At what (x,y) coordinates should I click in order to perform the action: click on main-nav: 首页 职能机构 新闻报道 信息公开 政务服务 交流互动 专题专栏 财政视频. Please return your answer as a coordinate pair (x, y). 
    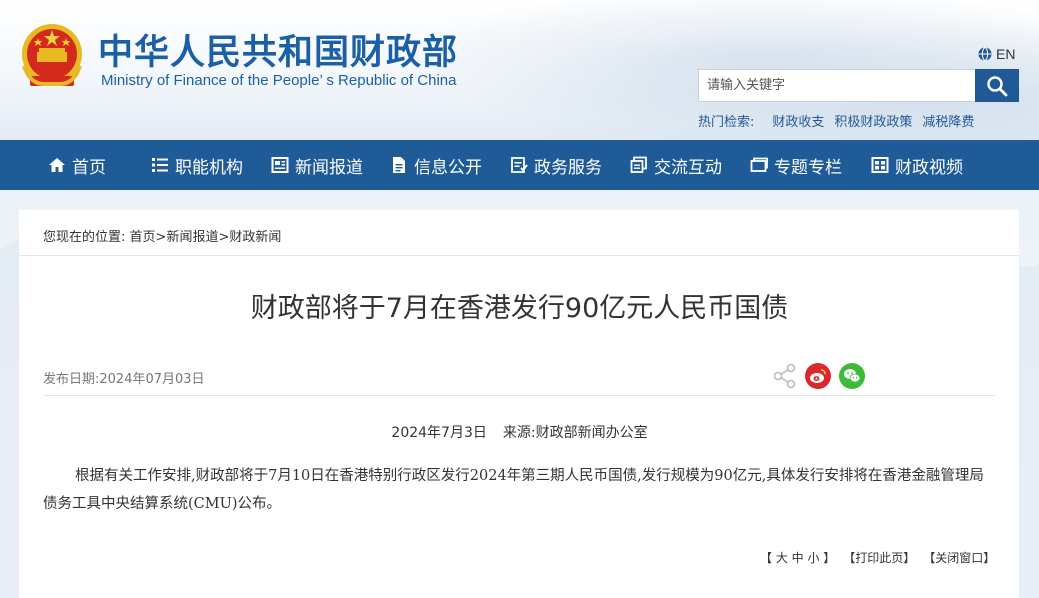
    Looking at the image, I should click on (519, 165).